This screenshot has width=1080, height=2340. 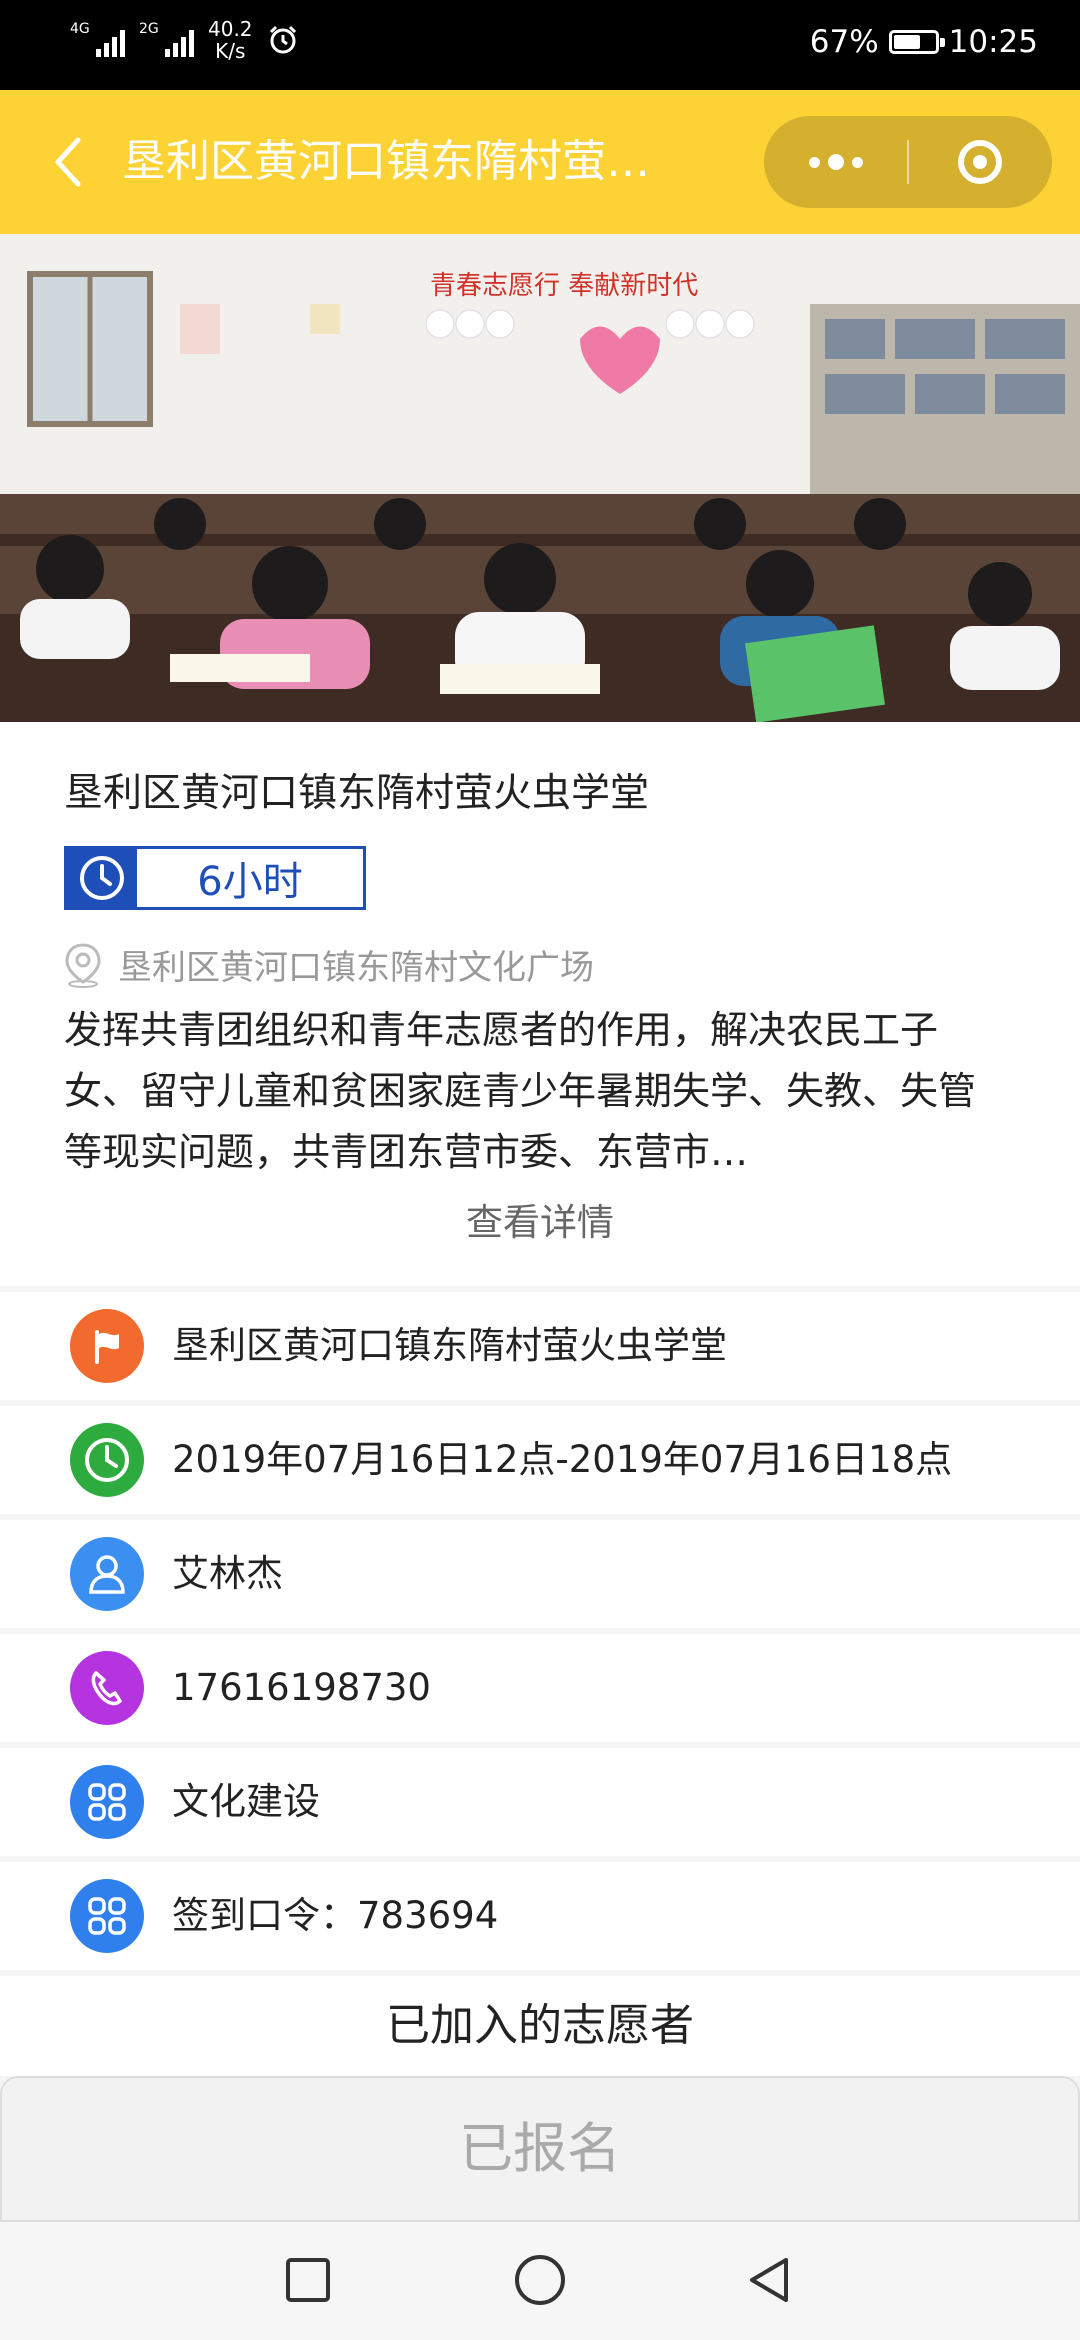 I want to click on signal-4g-icon: 4G, so click(x=97, y=39).